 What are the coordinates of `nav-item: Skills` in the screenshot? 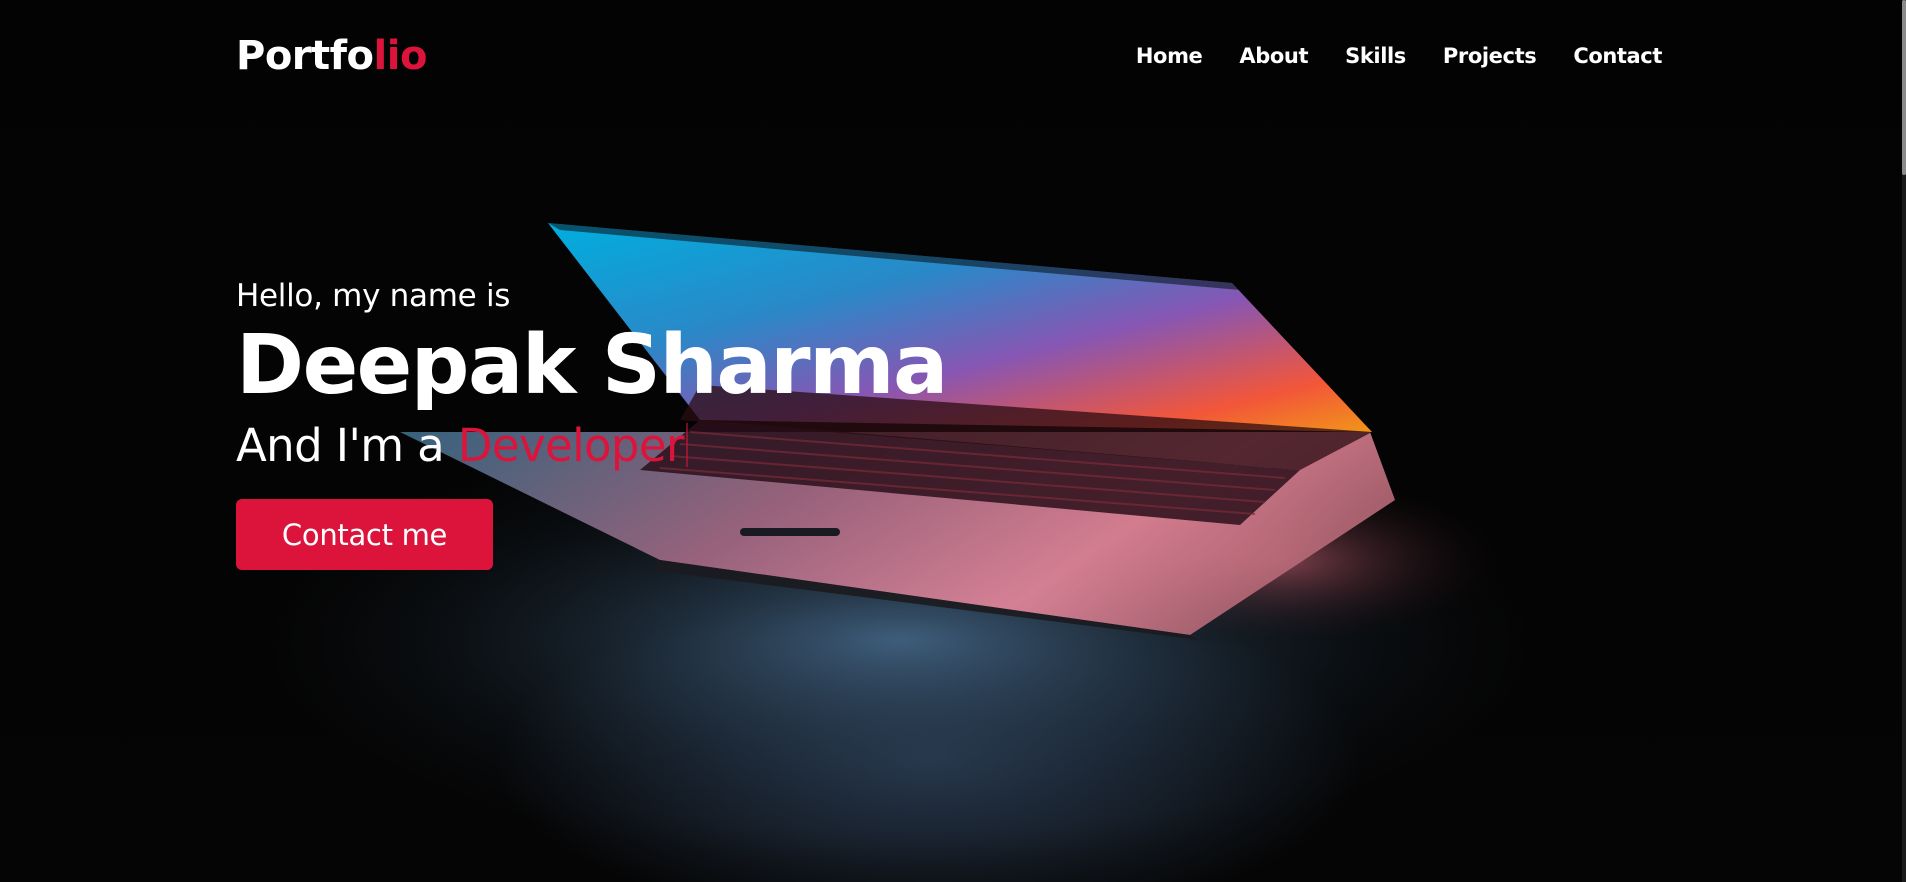 It's located at (1375, 56).